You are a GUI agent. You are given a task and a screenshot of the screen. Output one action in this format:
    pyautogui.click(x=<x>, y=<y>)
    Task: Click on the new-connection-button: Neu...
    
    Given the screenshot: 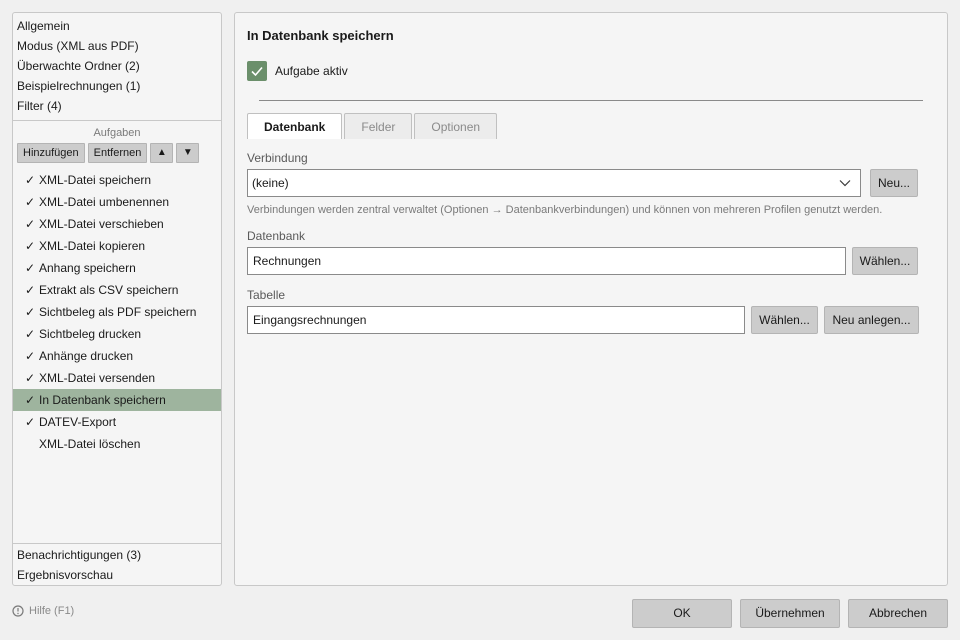 What is the action you would take?
    pyautogui.click(x=894, y=183)
    